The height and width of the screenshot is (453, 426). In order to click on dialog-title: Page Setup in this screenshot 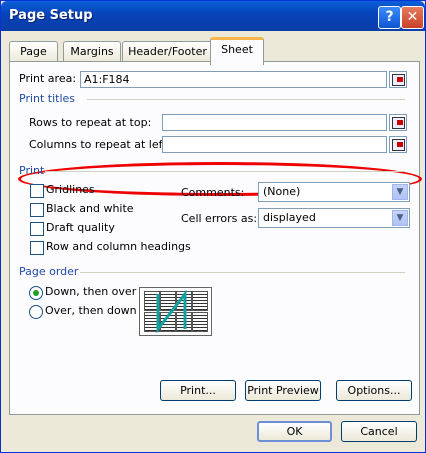, I will do `click(51, 15)`.